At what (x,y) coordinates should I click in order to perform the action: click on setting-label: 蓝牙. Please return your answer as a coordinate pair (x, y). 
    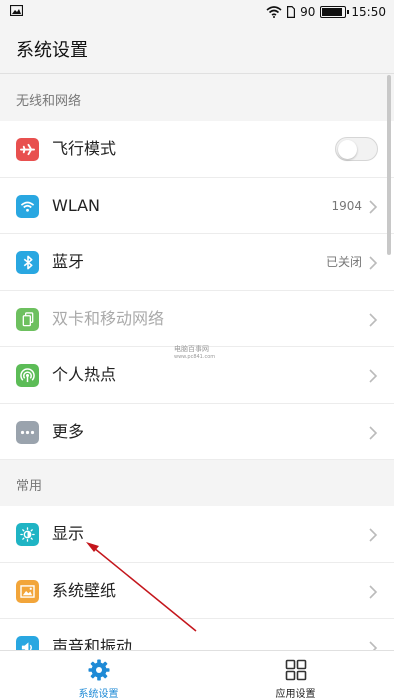
    Looking at the image, I should click on (68, 261).